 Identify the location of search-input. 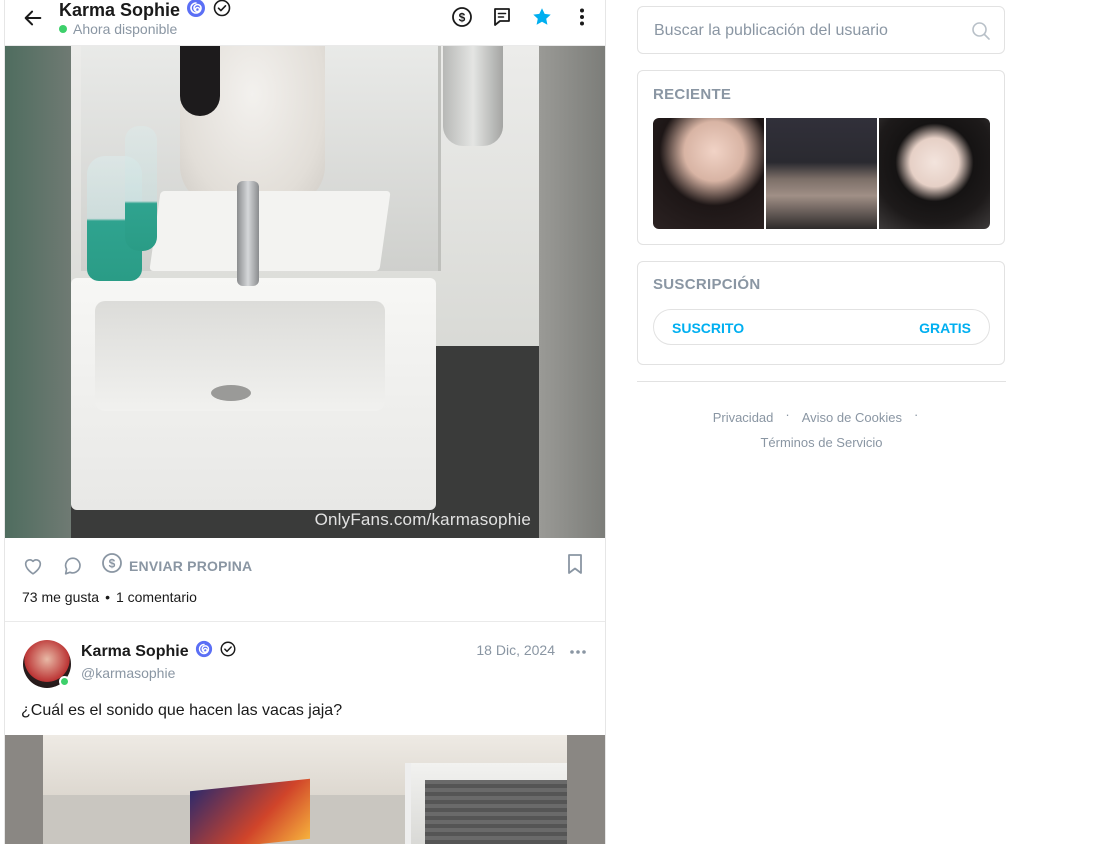
(804, 31).